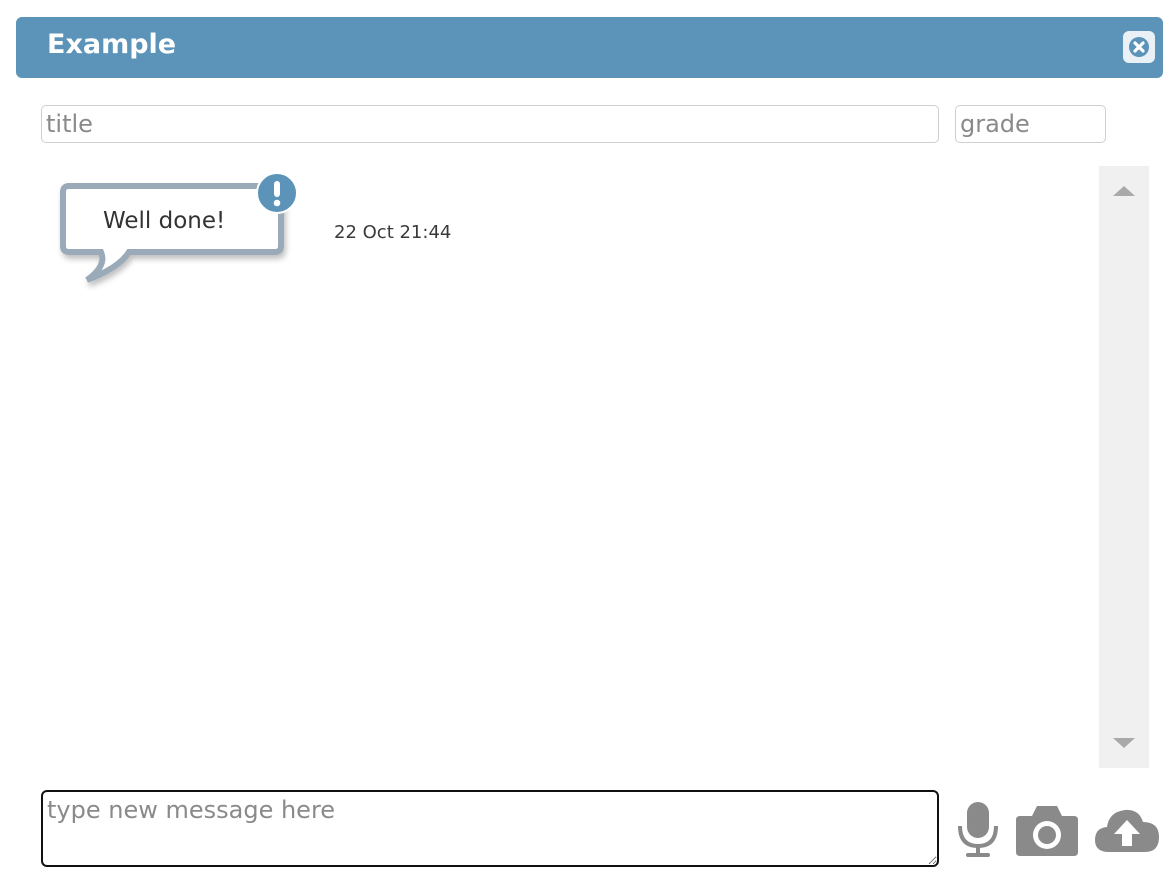 This screenshot has width=1172, height=895. I want to click on message-input, so click(490, 828).